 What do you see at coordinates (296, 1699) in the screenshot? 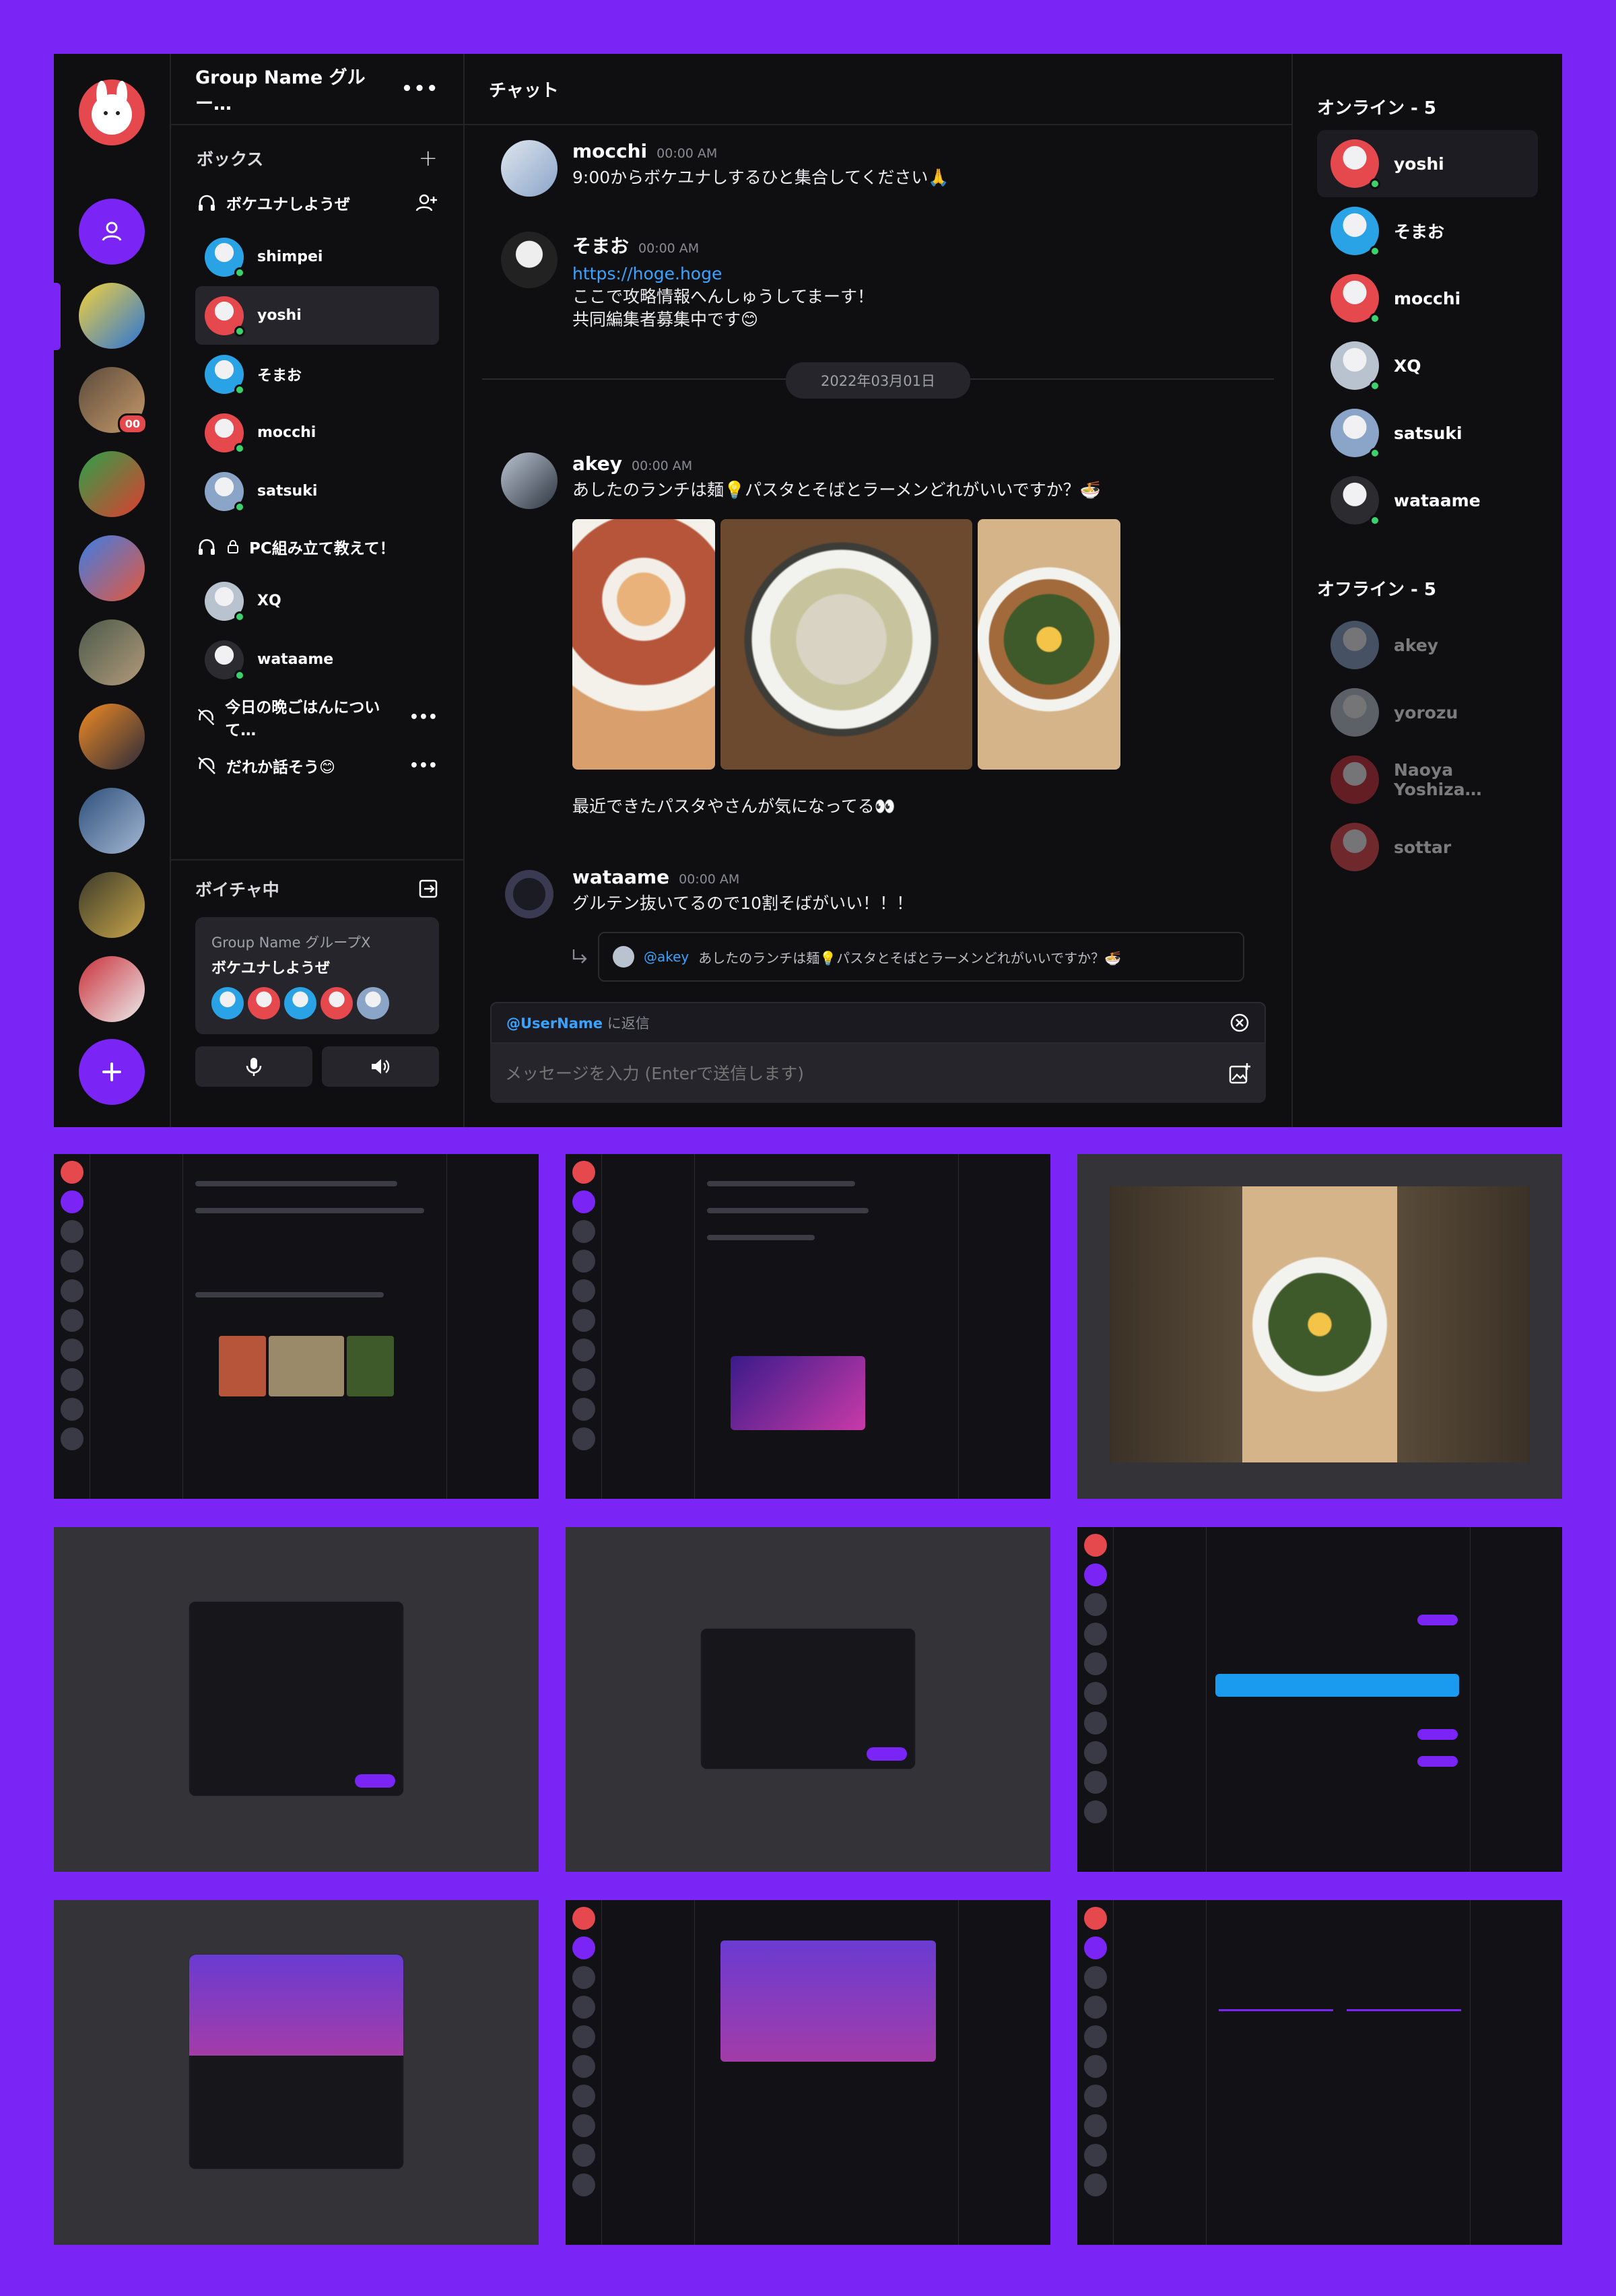
I see `thumbnail-create-box-modal` at bounding box center [296, 1699].